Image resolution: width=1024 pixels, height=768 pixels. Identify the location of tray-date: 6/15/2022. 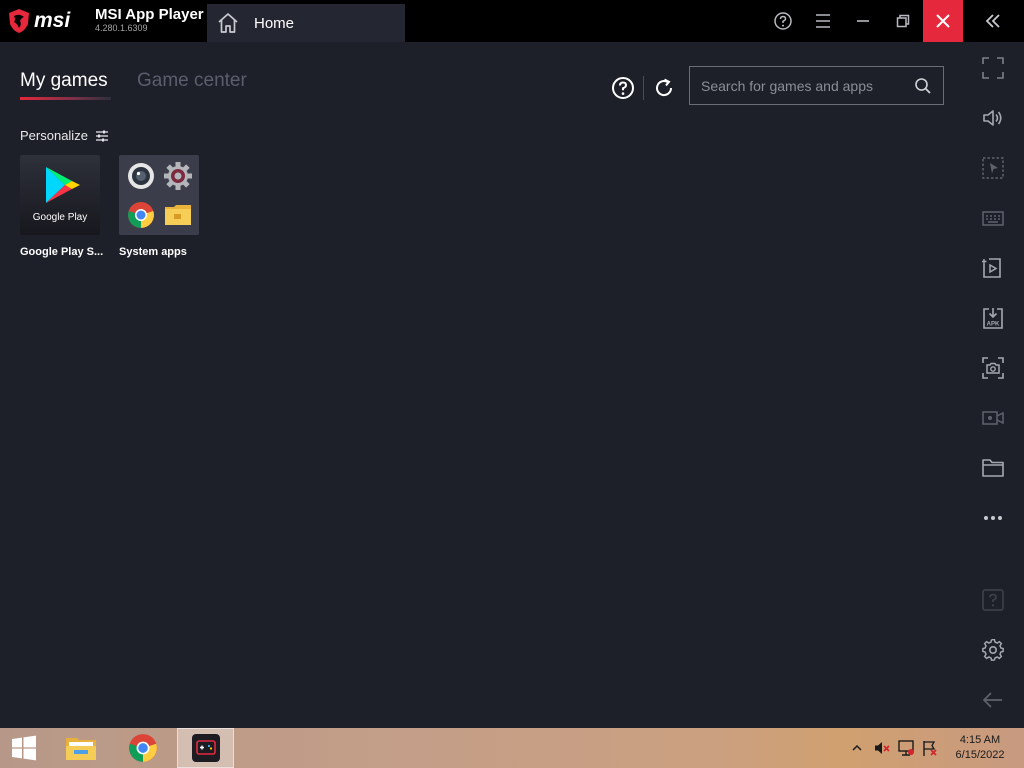
(980, 755).